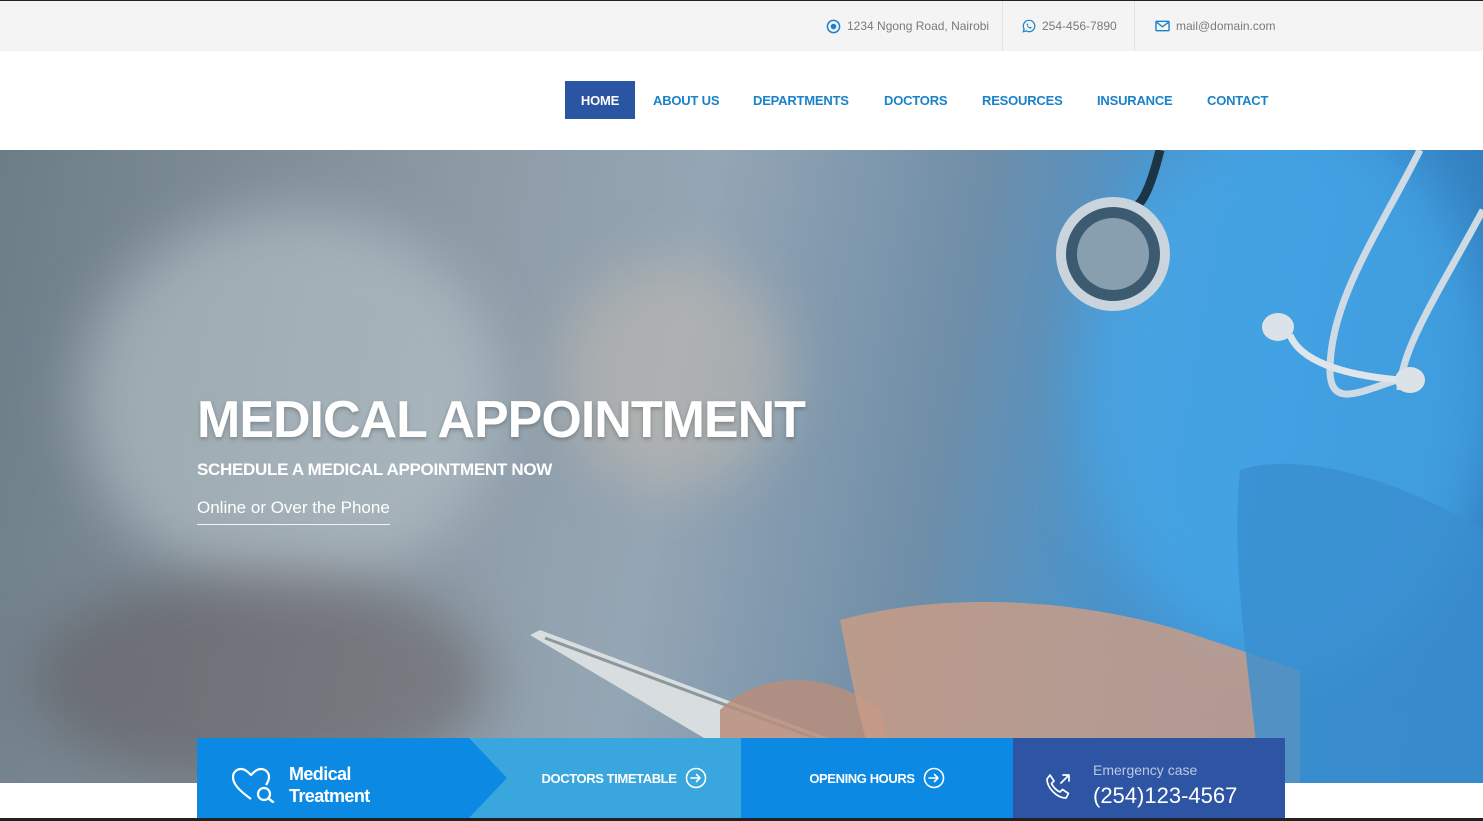  I want to click on medical-treatment-label: Medical Treatment, so click(329, 785).